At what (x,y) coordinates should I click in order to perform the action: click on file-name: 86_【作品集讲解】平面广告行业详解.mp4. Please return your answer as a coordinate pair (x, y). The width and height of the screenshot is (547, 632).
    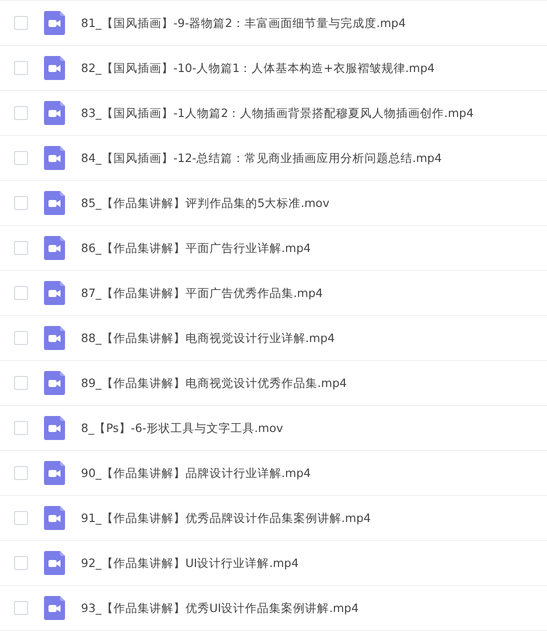
    Looking at the image, I should click on (196, 248).